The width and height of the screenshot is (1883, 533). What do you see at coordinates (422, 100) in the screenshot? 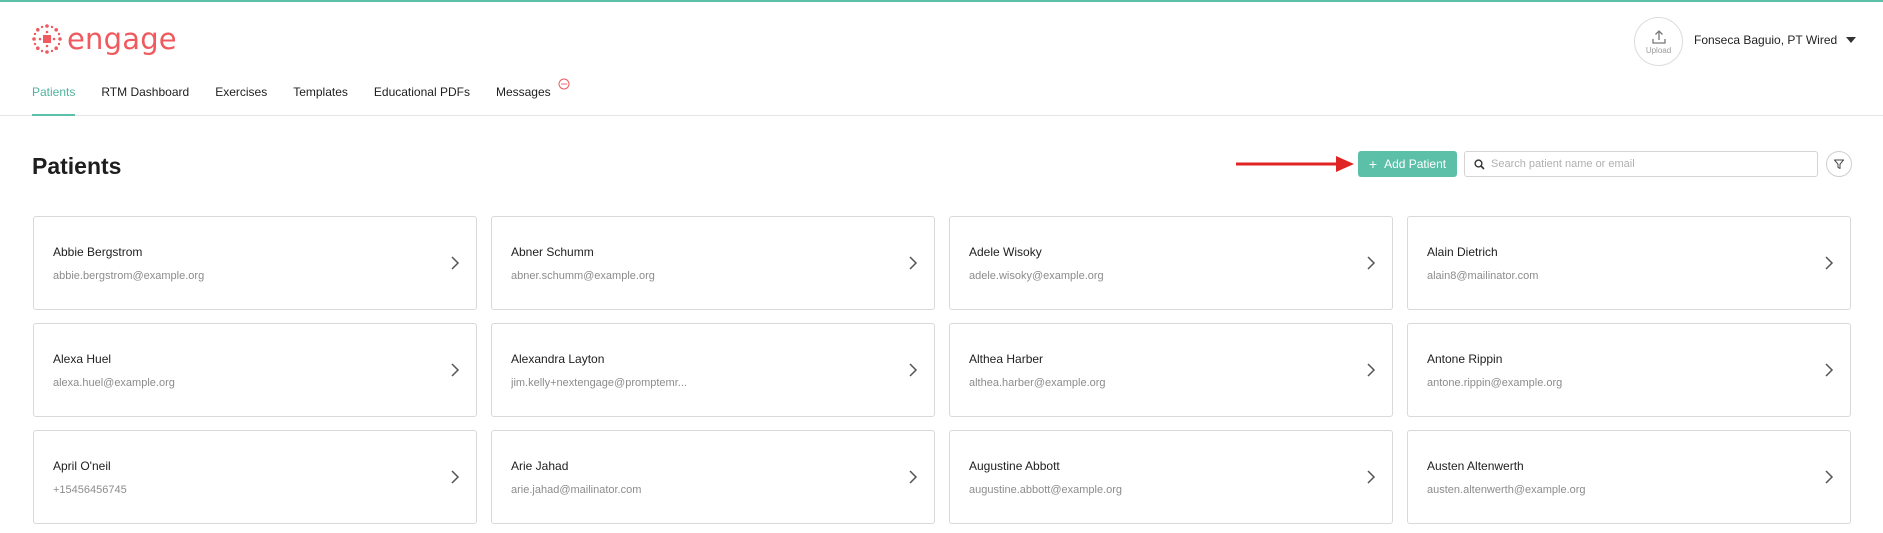
I see `nav-item-educational-pdfs: Educational PDFs` at bounding box center [422, 100].